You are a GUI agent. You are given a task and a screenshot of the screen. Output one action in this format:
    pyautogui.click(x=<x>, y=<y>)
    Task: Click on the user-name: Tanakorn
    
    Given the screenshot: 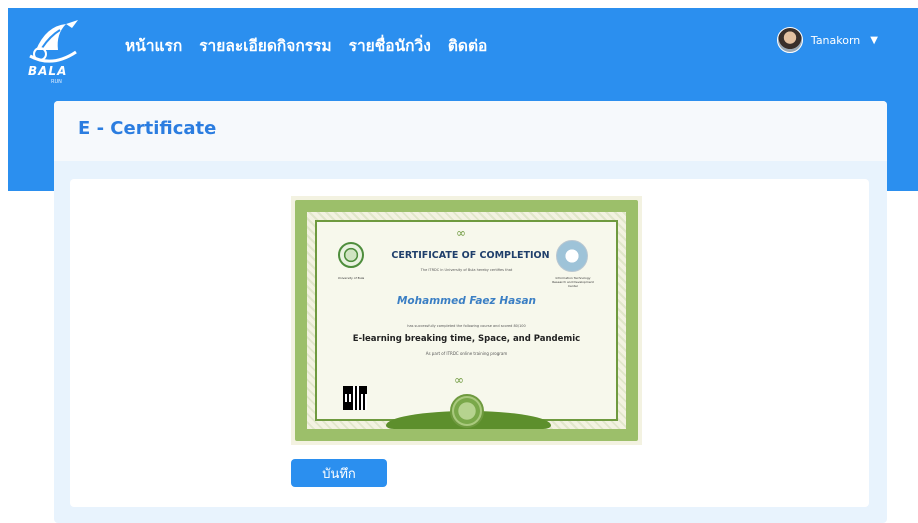 What is the action you would take?
    pyautogui.click(x=835, y=40)
    